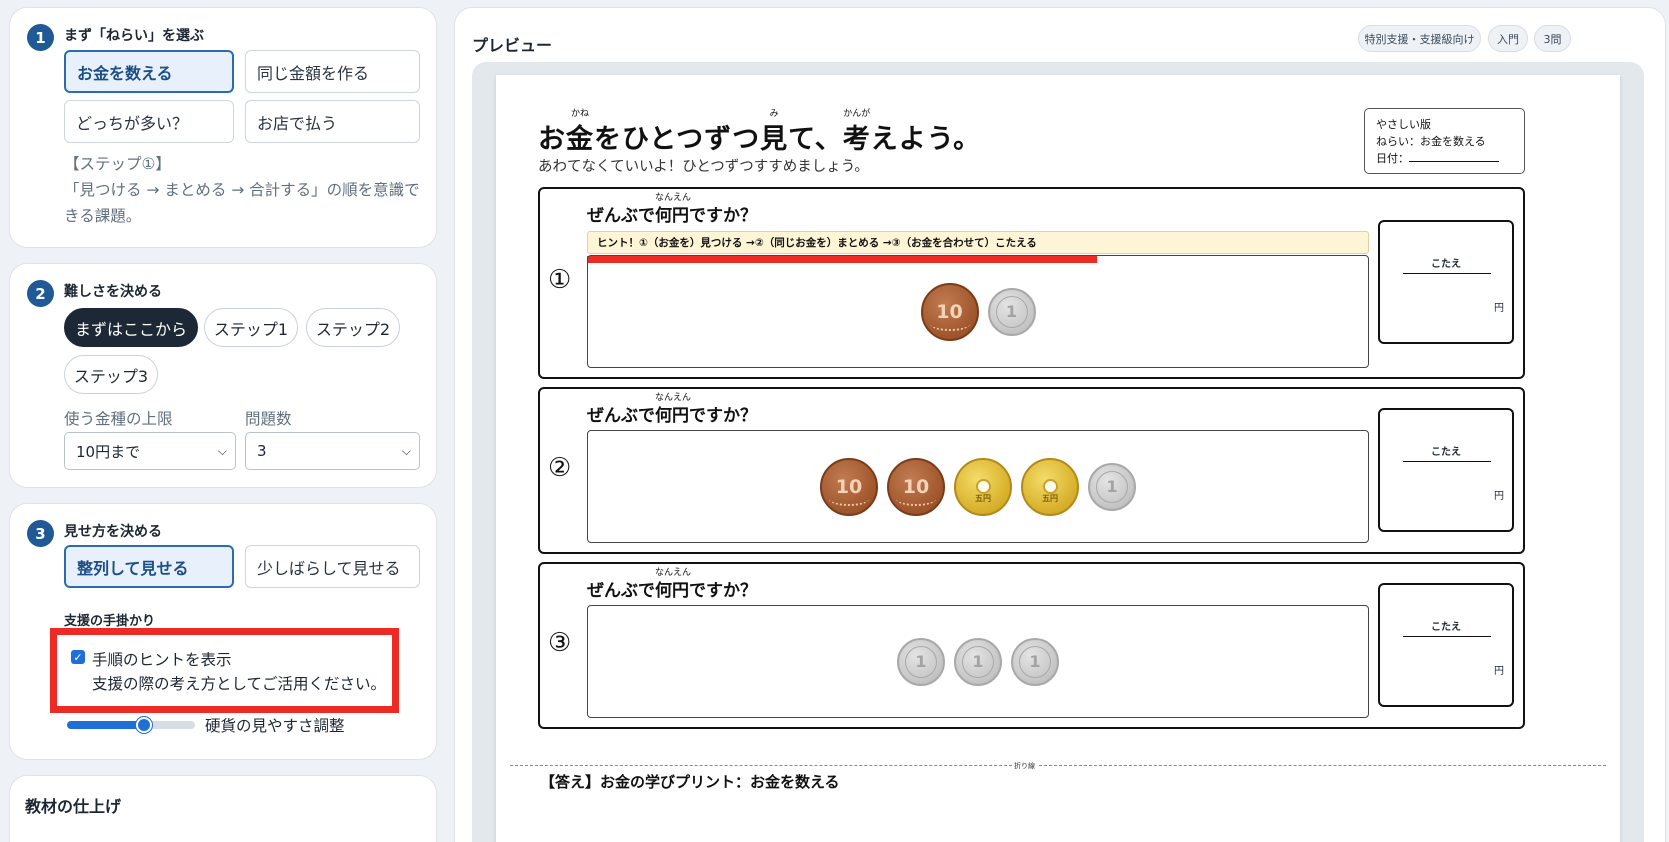 The image size is (1669, 842). What do you see at coordinates (150, 451) in the screenshot?
I see `coin-limit-select: 10円まで ⌵` at bounding box center [150, 451].